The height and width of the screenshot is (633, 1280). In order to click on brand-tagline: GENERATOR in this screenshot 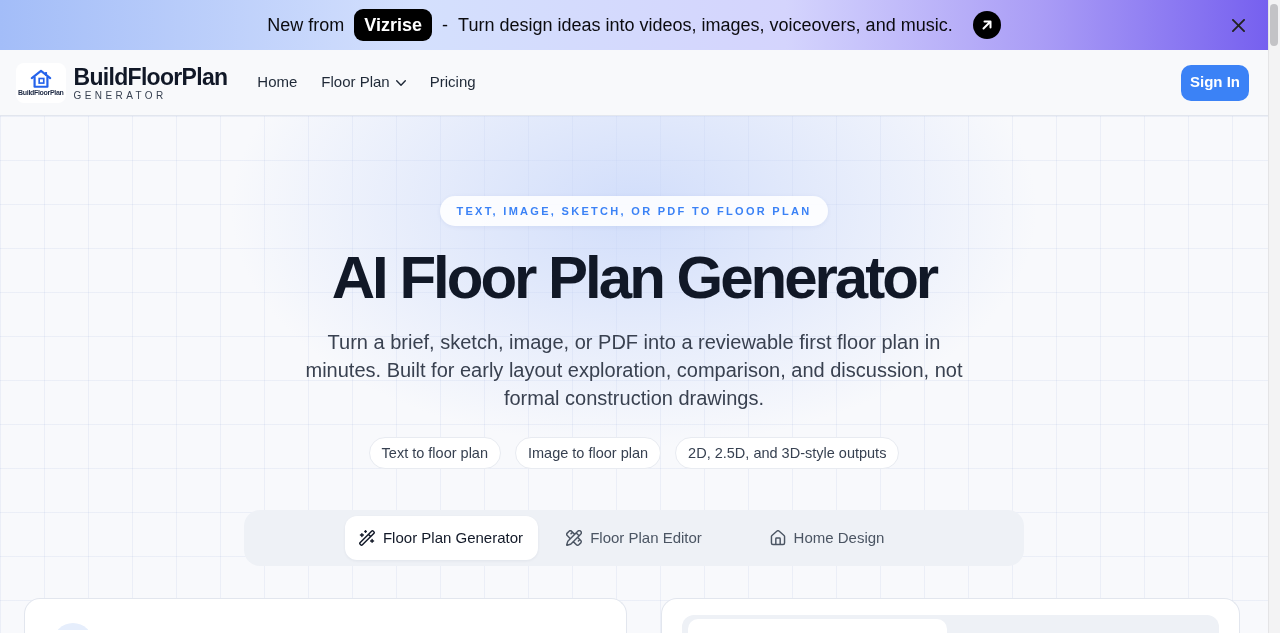, I will do `click(120, 95)`.